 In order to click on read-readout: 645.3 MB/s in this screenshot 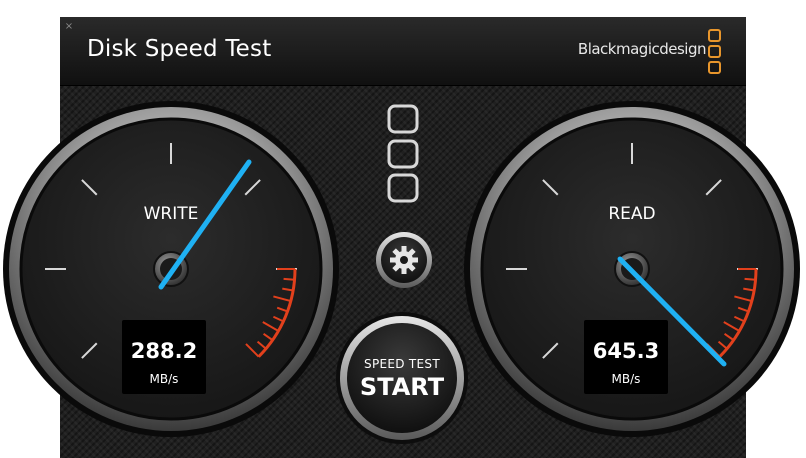, I will do `click(626, 357)`.